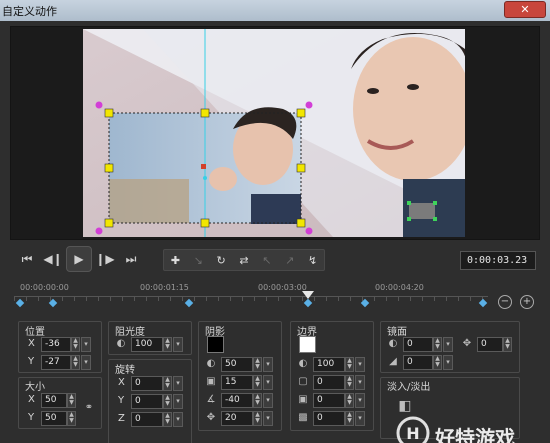 The height and width of the screenshot is (443, 550). What do you see at coordinates (178, 419) in the screenshot?
I see `rotation-z-dropdown: ▾` at bounding box center [178, 419].